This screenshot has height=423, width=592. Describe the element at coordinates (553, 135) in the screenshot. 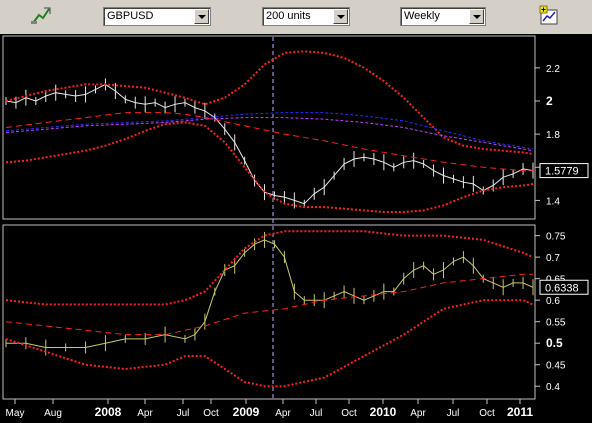

I see `axis-tick-label: 1.8` at that location.